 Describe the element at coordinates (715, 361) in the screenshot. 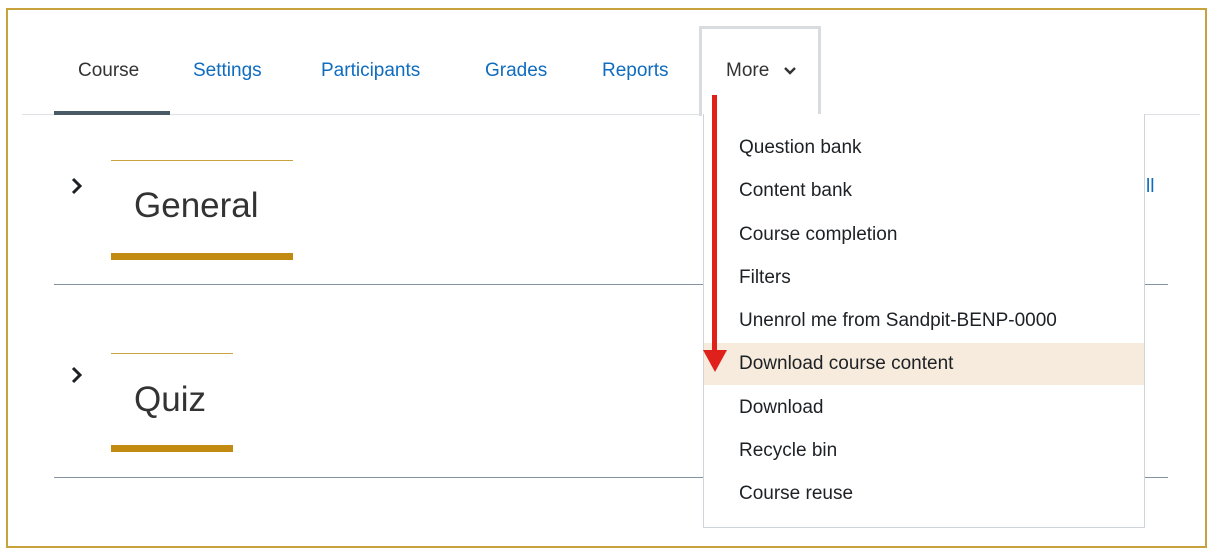

I see `arrow-head-icon` at that location.